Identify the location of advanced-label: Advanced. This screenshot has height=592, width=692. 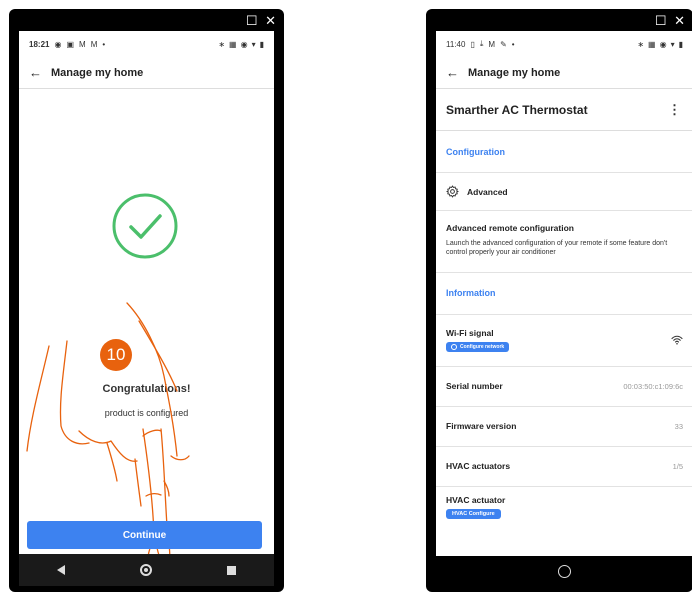
(487, 191).